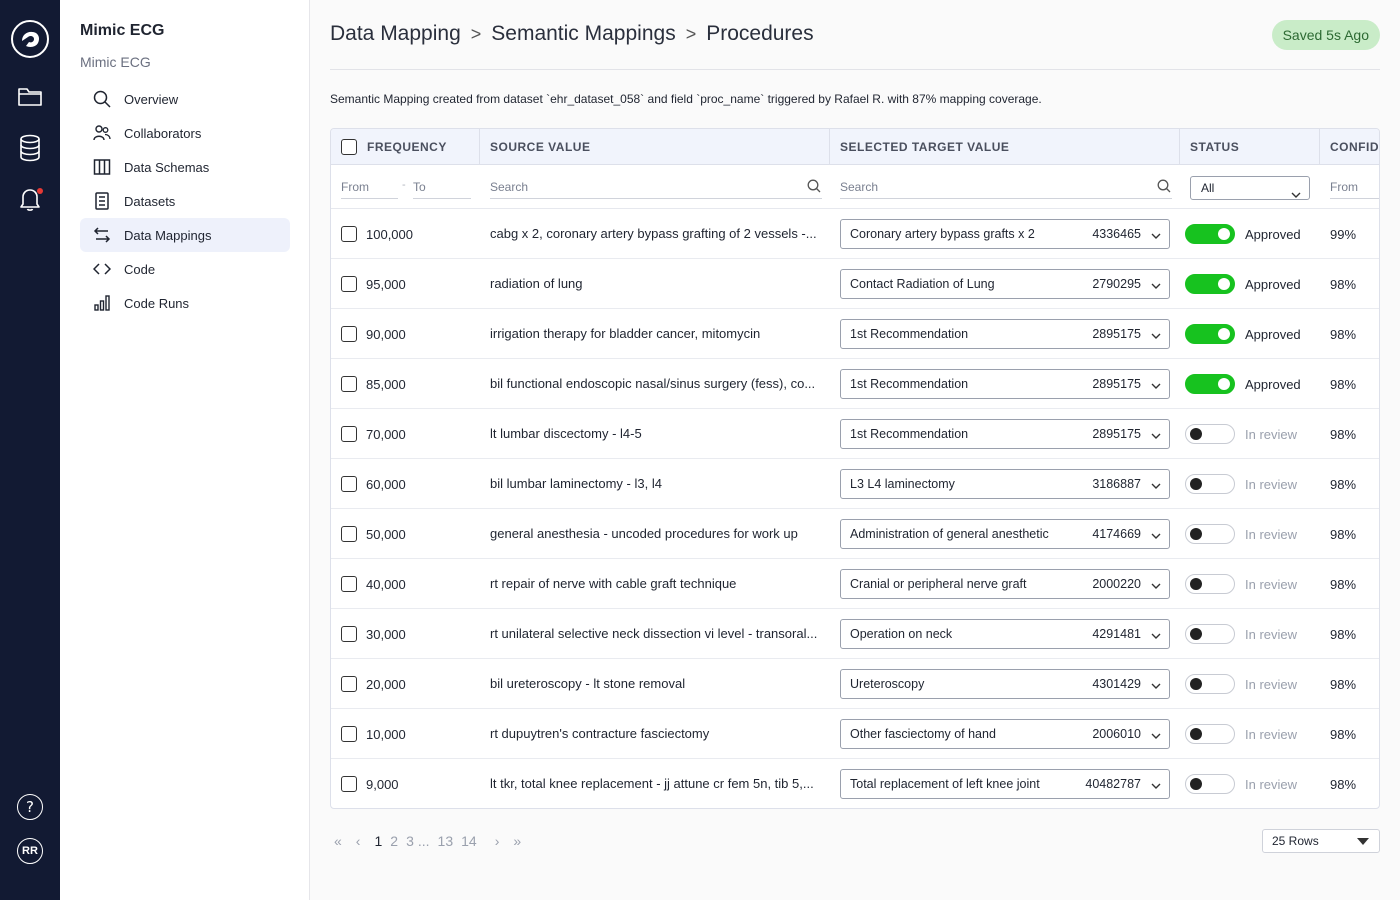  Describe the element at coordinates (1005, 584) in the screenshot. I see `target-value-select: Cranial or peripheral nerve graft 2000220` at that location.